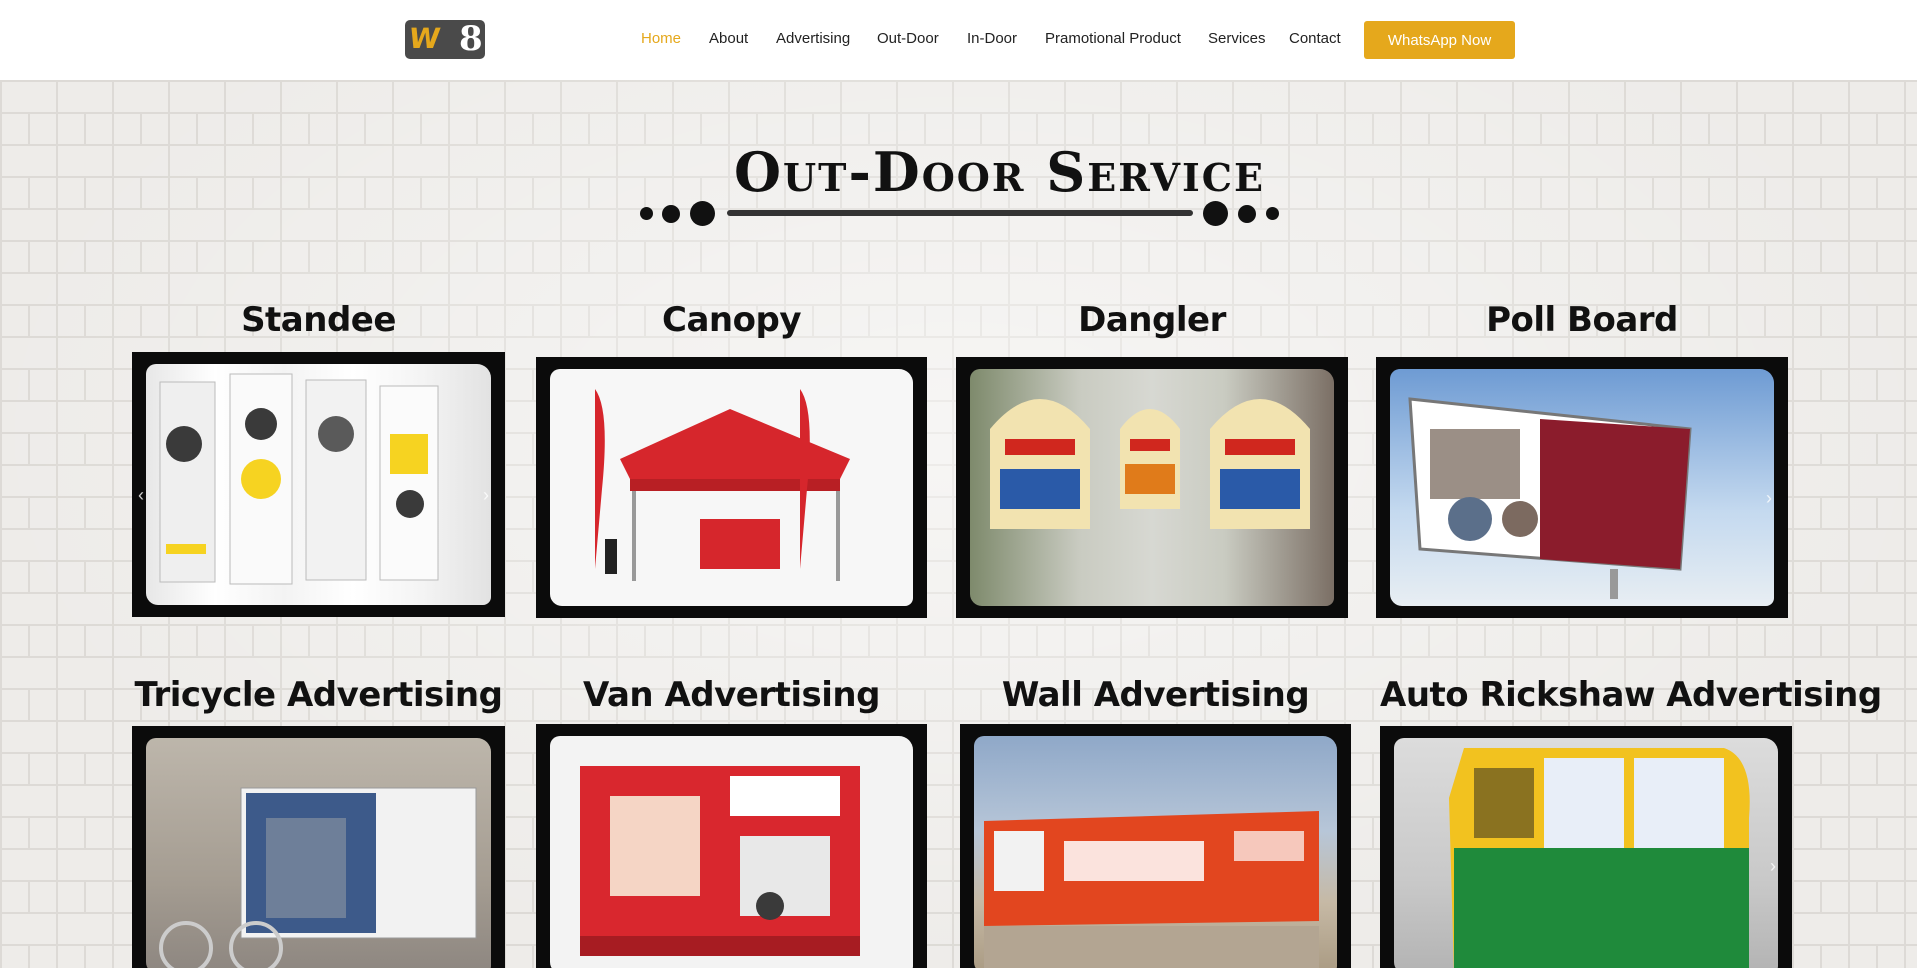 The image size is (1917, 968). Describe the element at coordinates (728, 38) in the screenshot. I see `nav-about: About` at that location.